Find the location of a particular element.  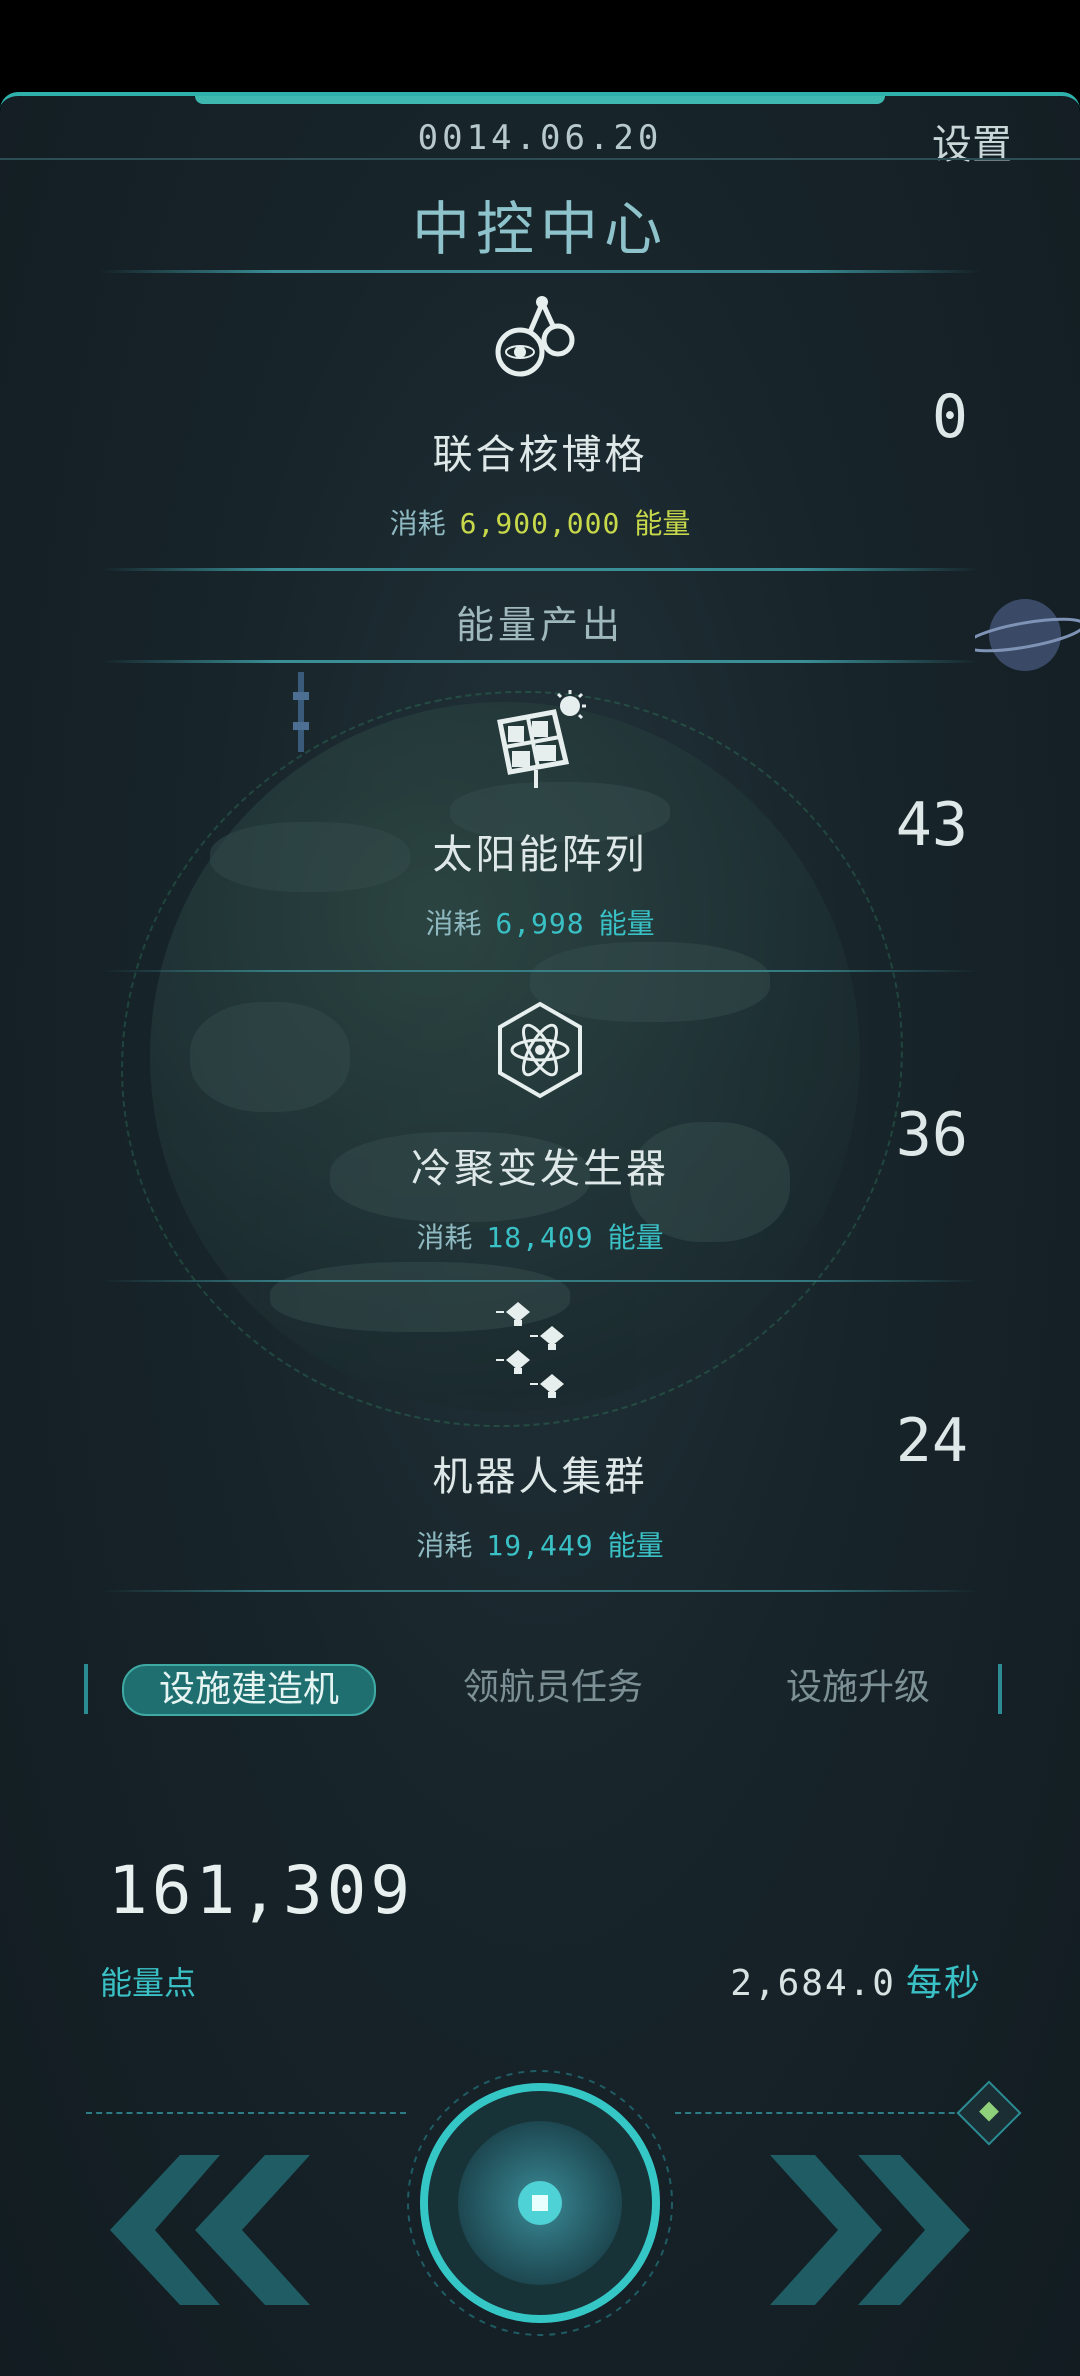

building-row: 冷聚变发生器 消耗 18,409 能量 36 is located at coordinates (540, 1140).